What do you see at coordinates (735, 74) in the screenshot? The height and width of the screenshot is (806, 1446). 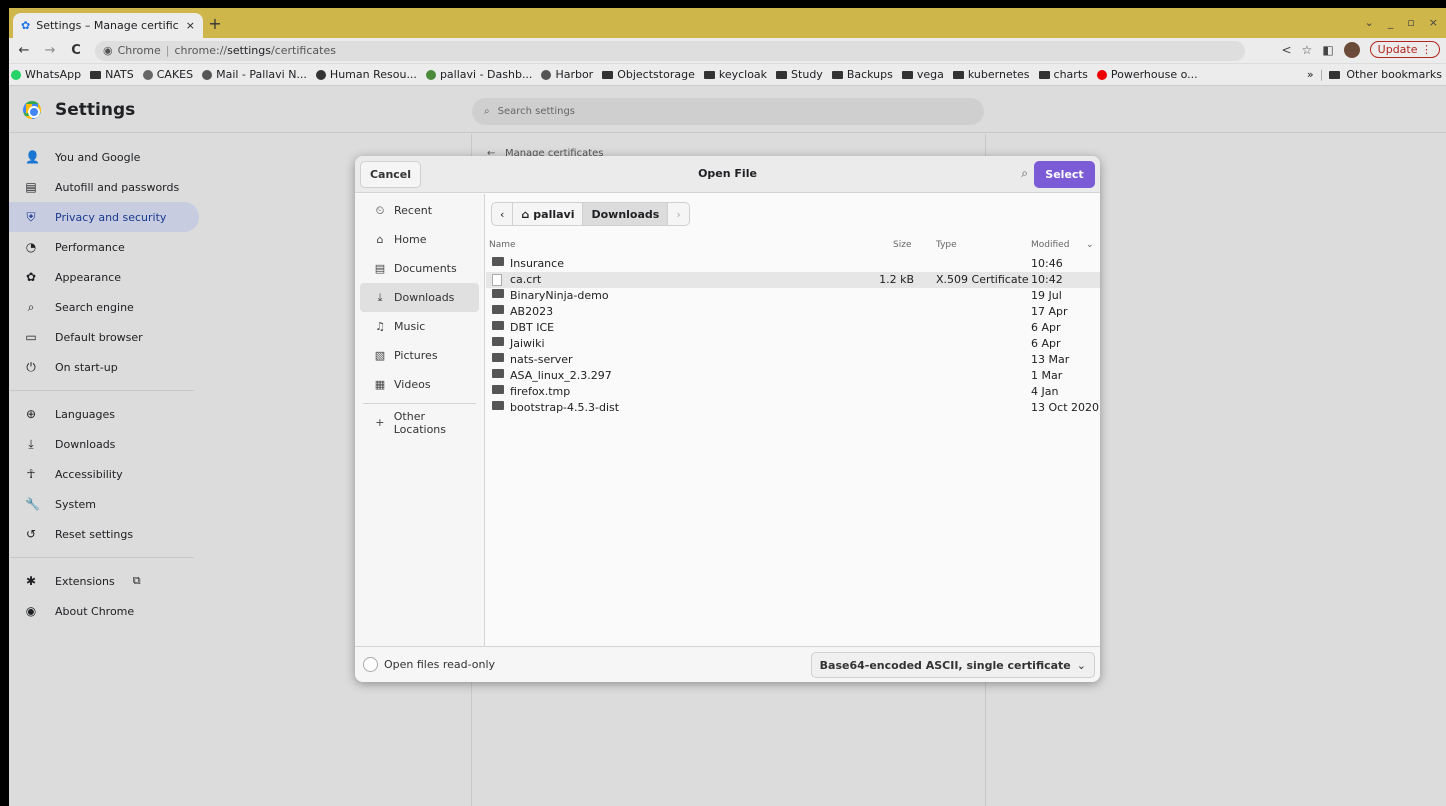 I see `bookmark-item: keycloak` at bounding box center [735, 74].